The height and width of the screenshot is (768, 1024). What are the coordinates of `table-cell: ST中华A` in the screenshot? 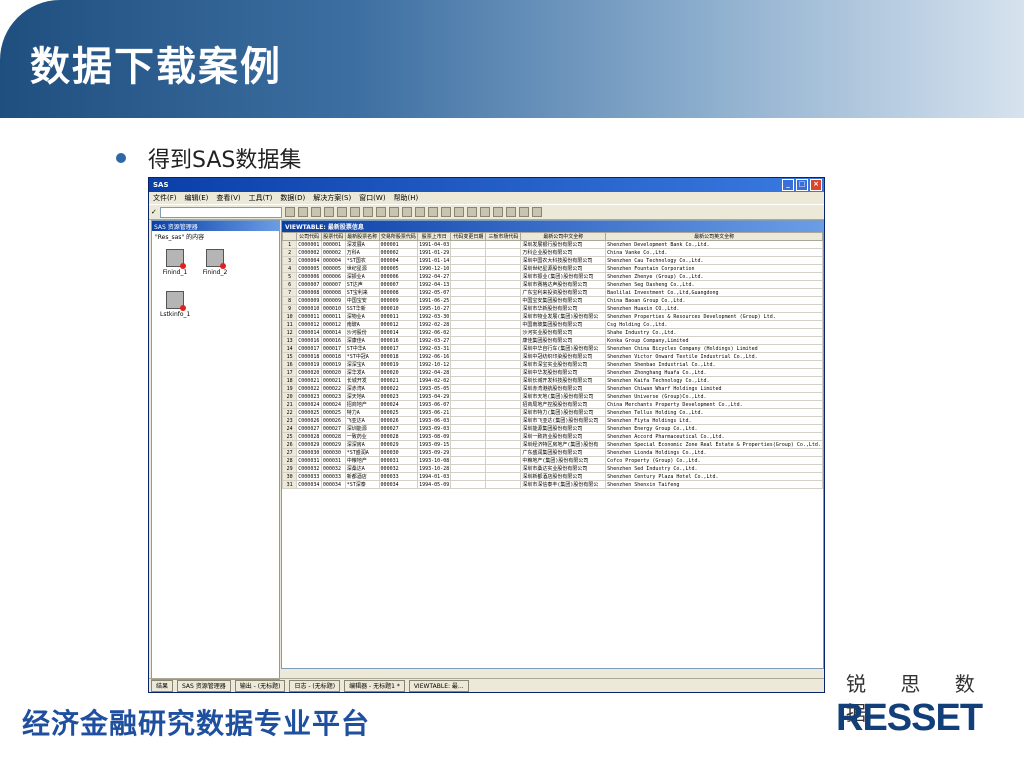 It's located at (362, 348).